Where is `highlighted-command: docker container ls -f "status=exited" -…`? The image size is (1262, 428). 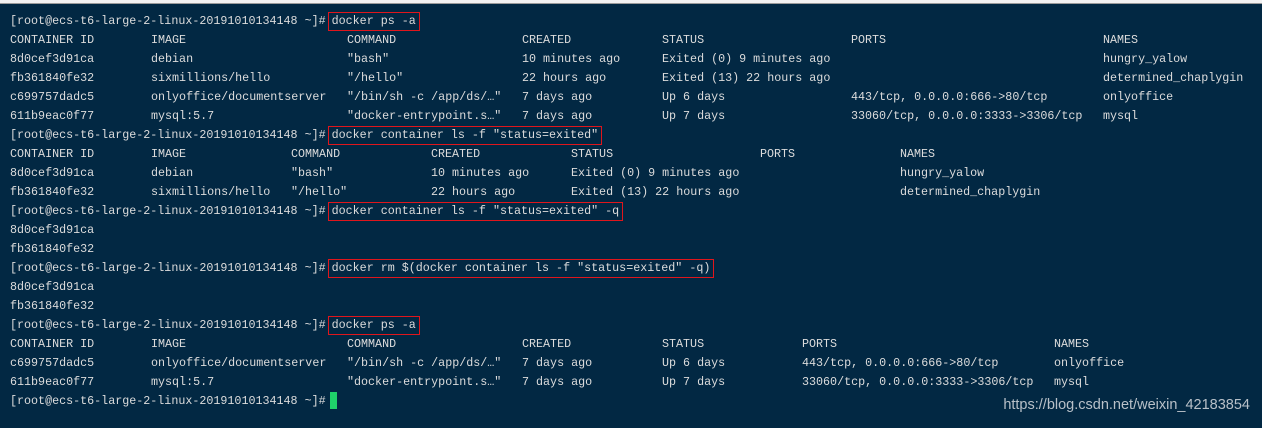 highlighted-command: docker container ls -f "status=exited" -… is located at coordinates (475, 211).